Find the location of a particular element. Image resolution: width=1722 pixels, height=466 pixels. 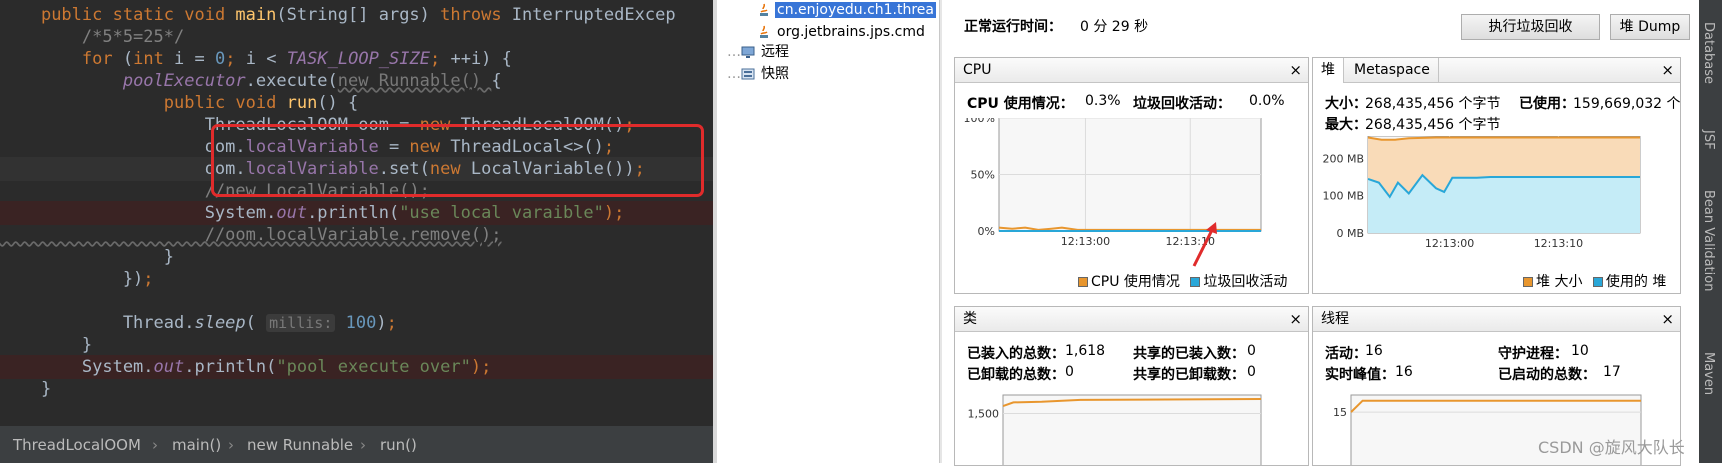

heap-legend: 堆 大小 使用的 堆 is located at coordinates (1594, 281).